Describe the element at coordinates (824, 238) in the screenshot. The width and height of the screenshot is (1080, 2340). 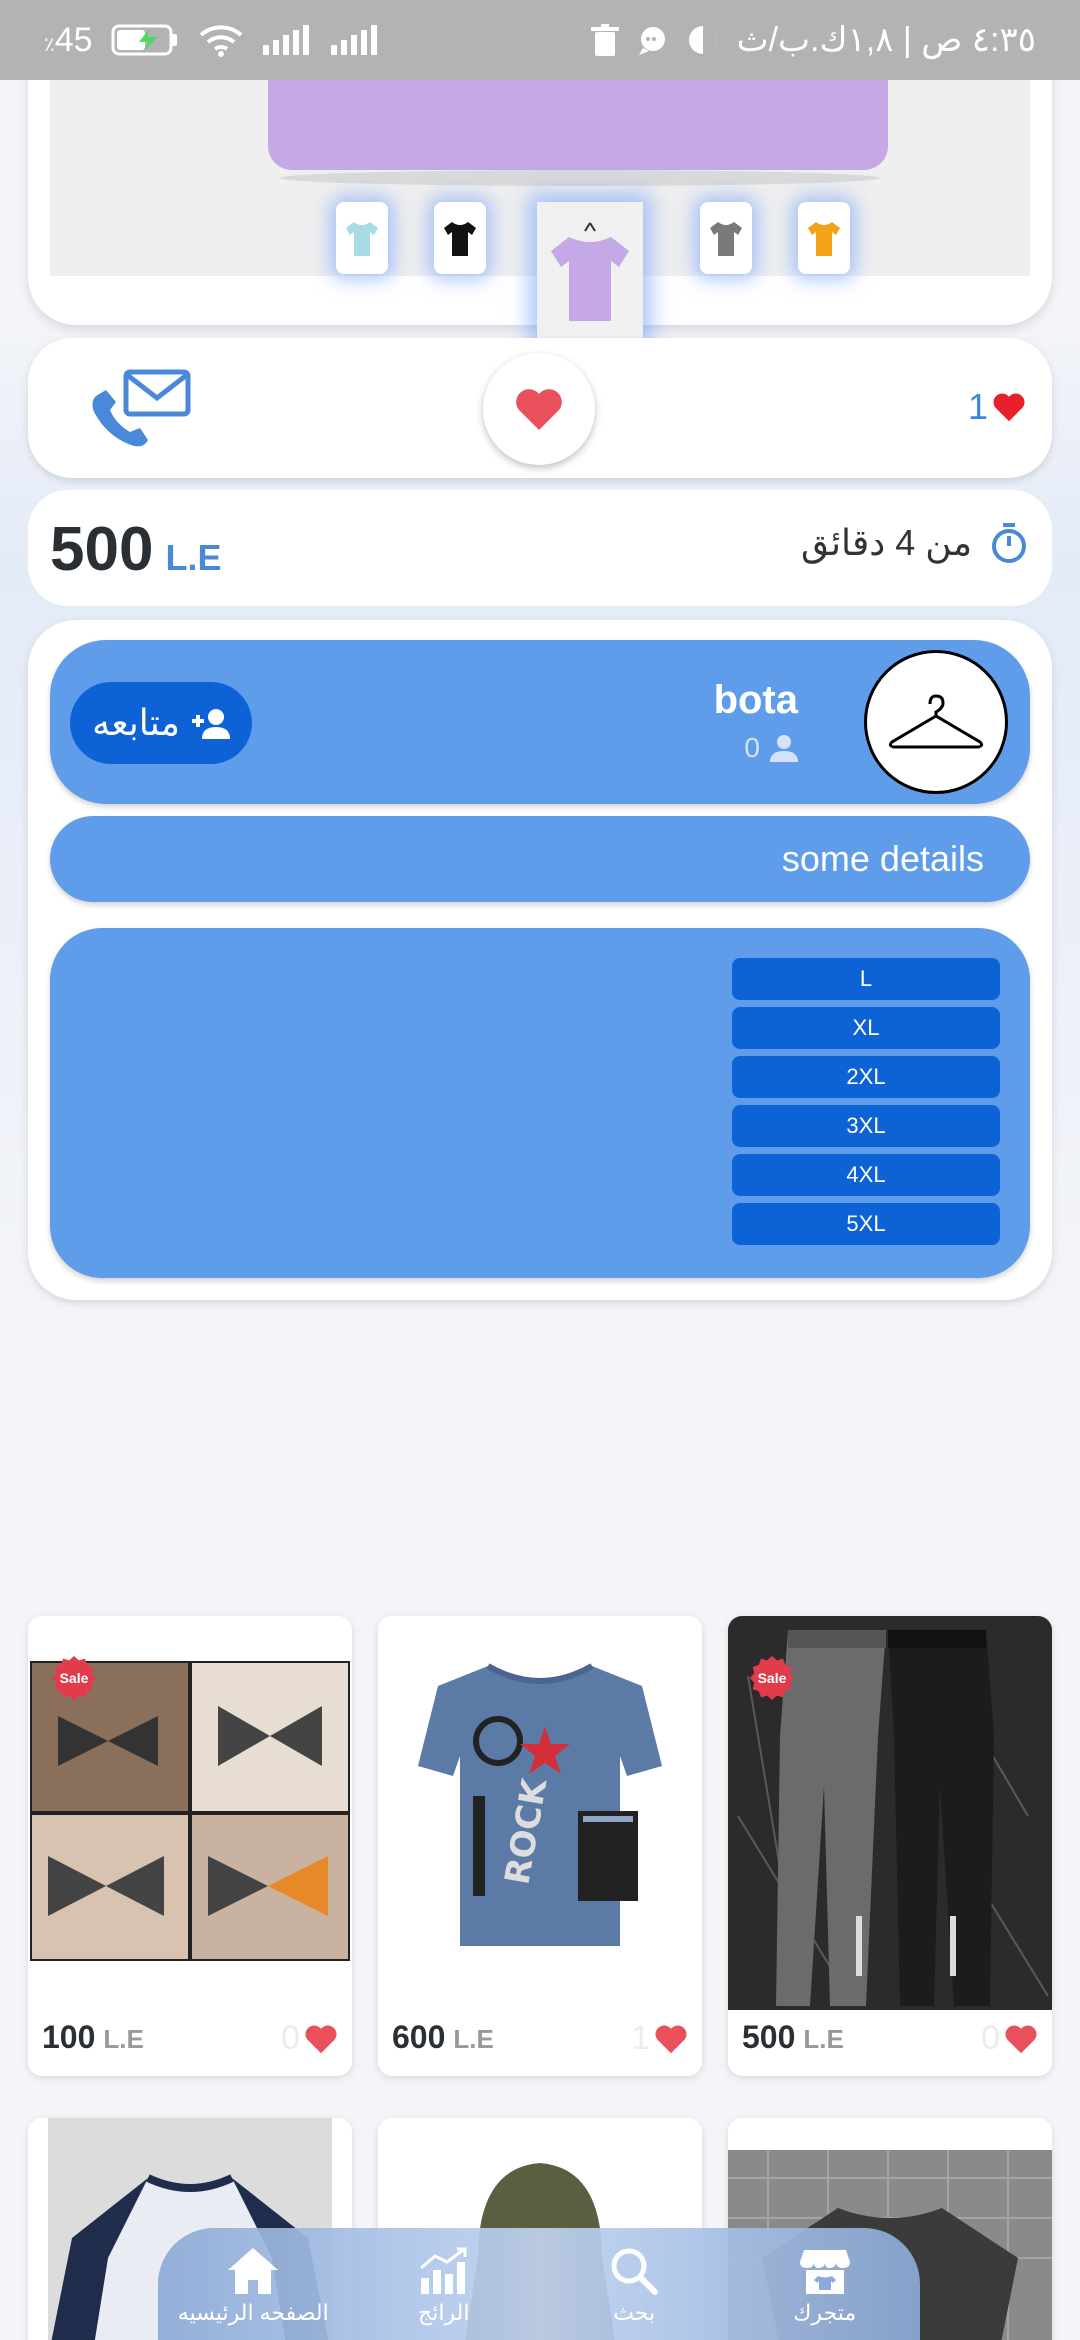
I see `thumbnail-orange-shirt` at that location.